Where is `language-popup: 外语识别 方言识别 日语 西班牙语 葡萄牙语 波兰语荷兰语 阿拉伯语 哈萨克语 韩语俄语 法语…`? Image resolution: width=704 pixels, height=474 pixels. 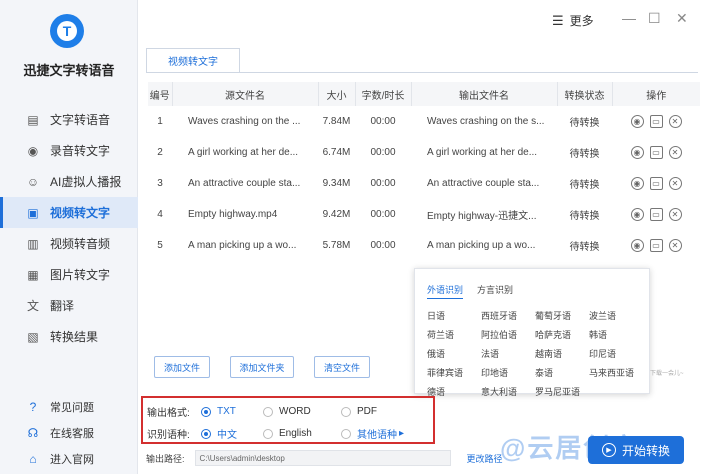
language-popup: 外语识别 方言识别 日语 西班牙语 葡萄牙语 波兰语荷兰语 阿拉伯语 哈萨克语 韩语俄语 法语… is located at coordinates (532, 332).